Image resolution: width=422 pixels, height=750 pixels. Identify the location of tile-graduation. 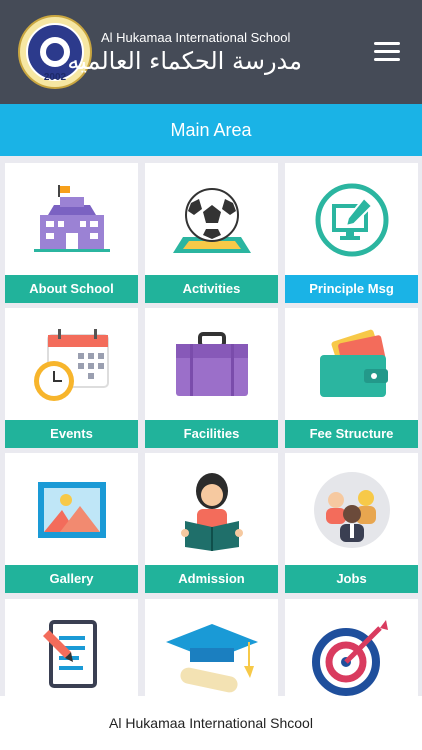
(211, 647).